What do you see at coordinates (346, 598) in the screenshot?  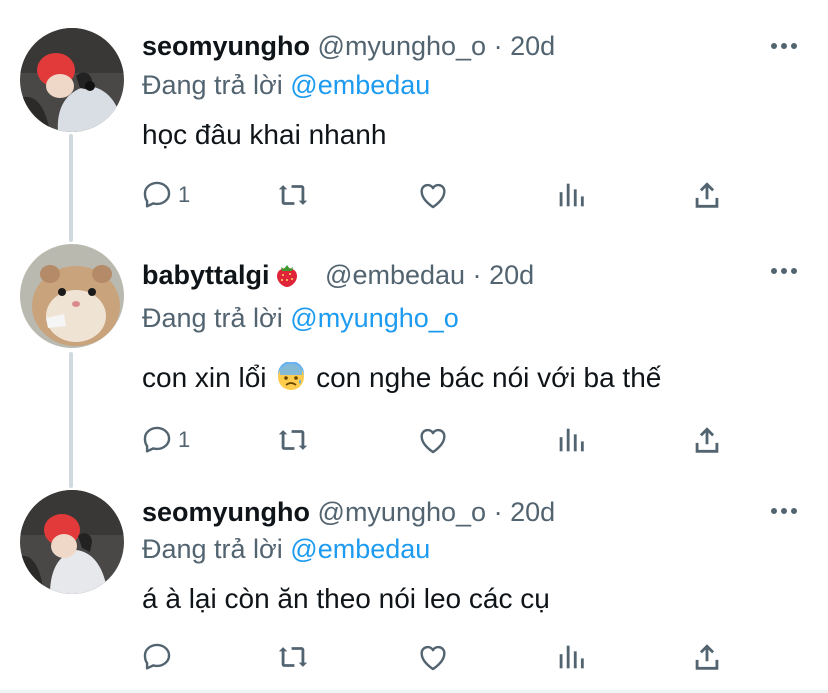 I see `tweet-text: á à lại còn ăn theo nói leo các cụ` at bounding box center [346, 598].